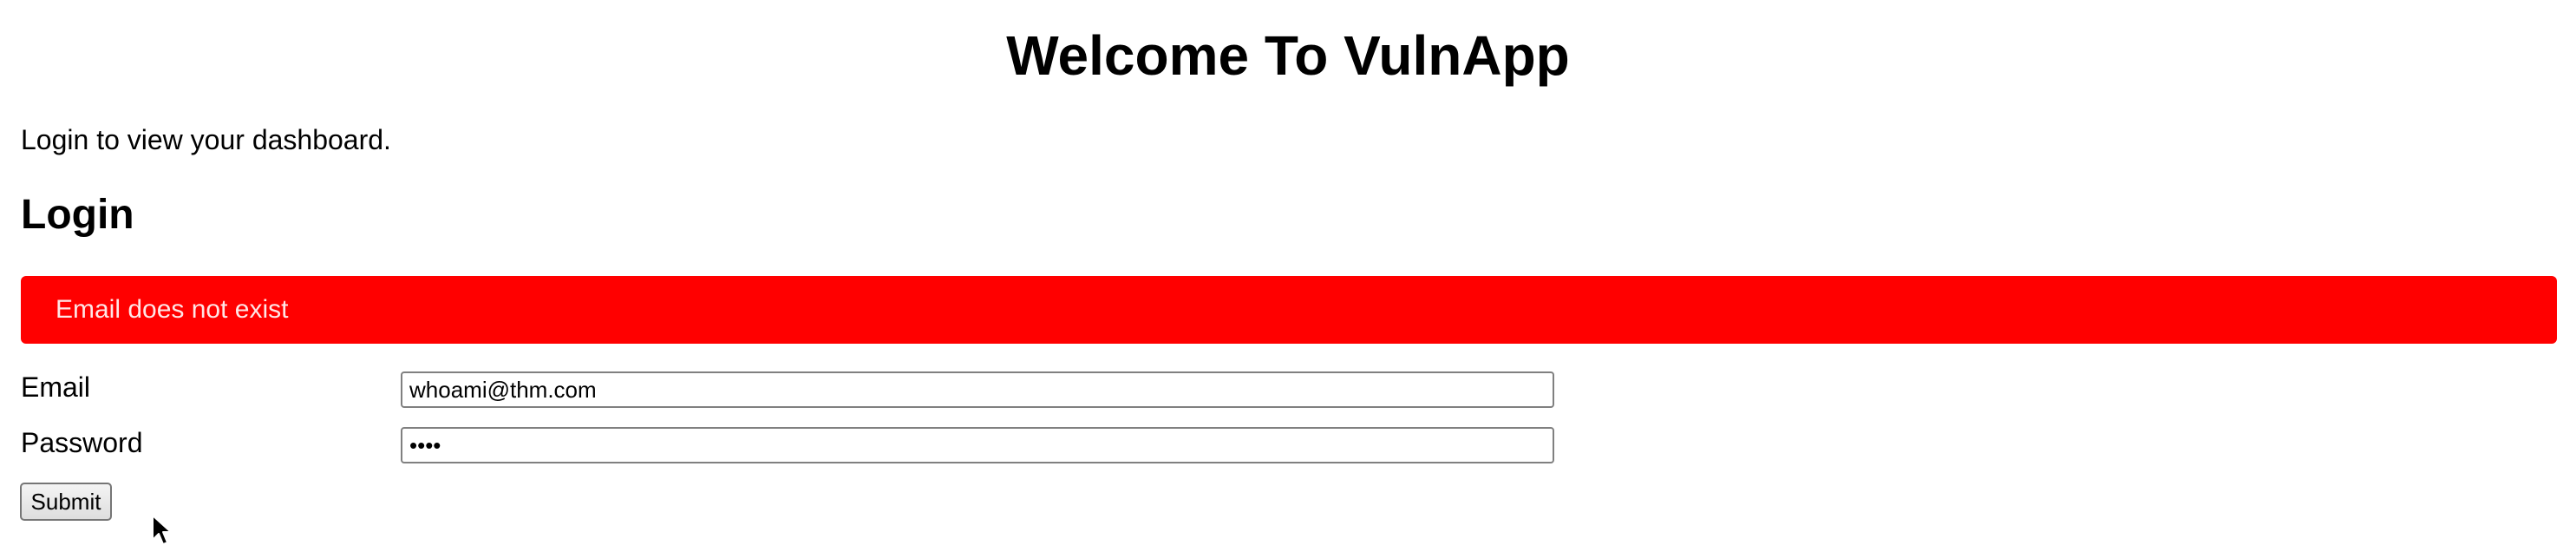  Describe the element at coordinates (172, 309) in the screenshot. I see `error-alert-message: Email does not exist` at that location.